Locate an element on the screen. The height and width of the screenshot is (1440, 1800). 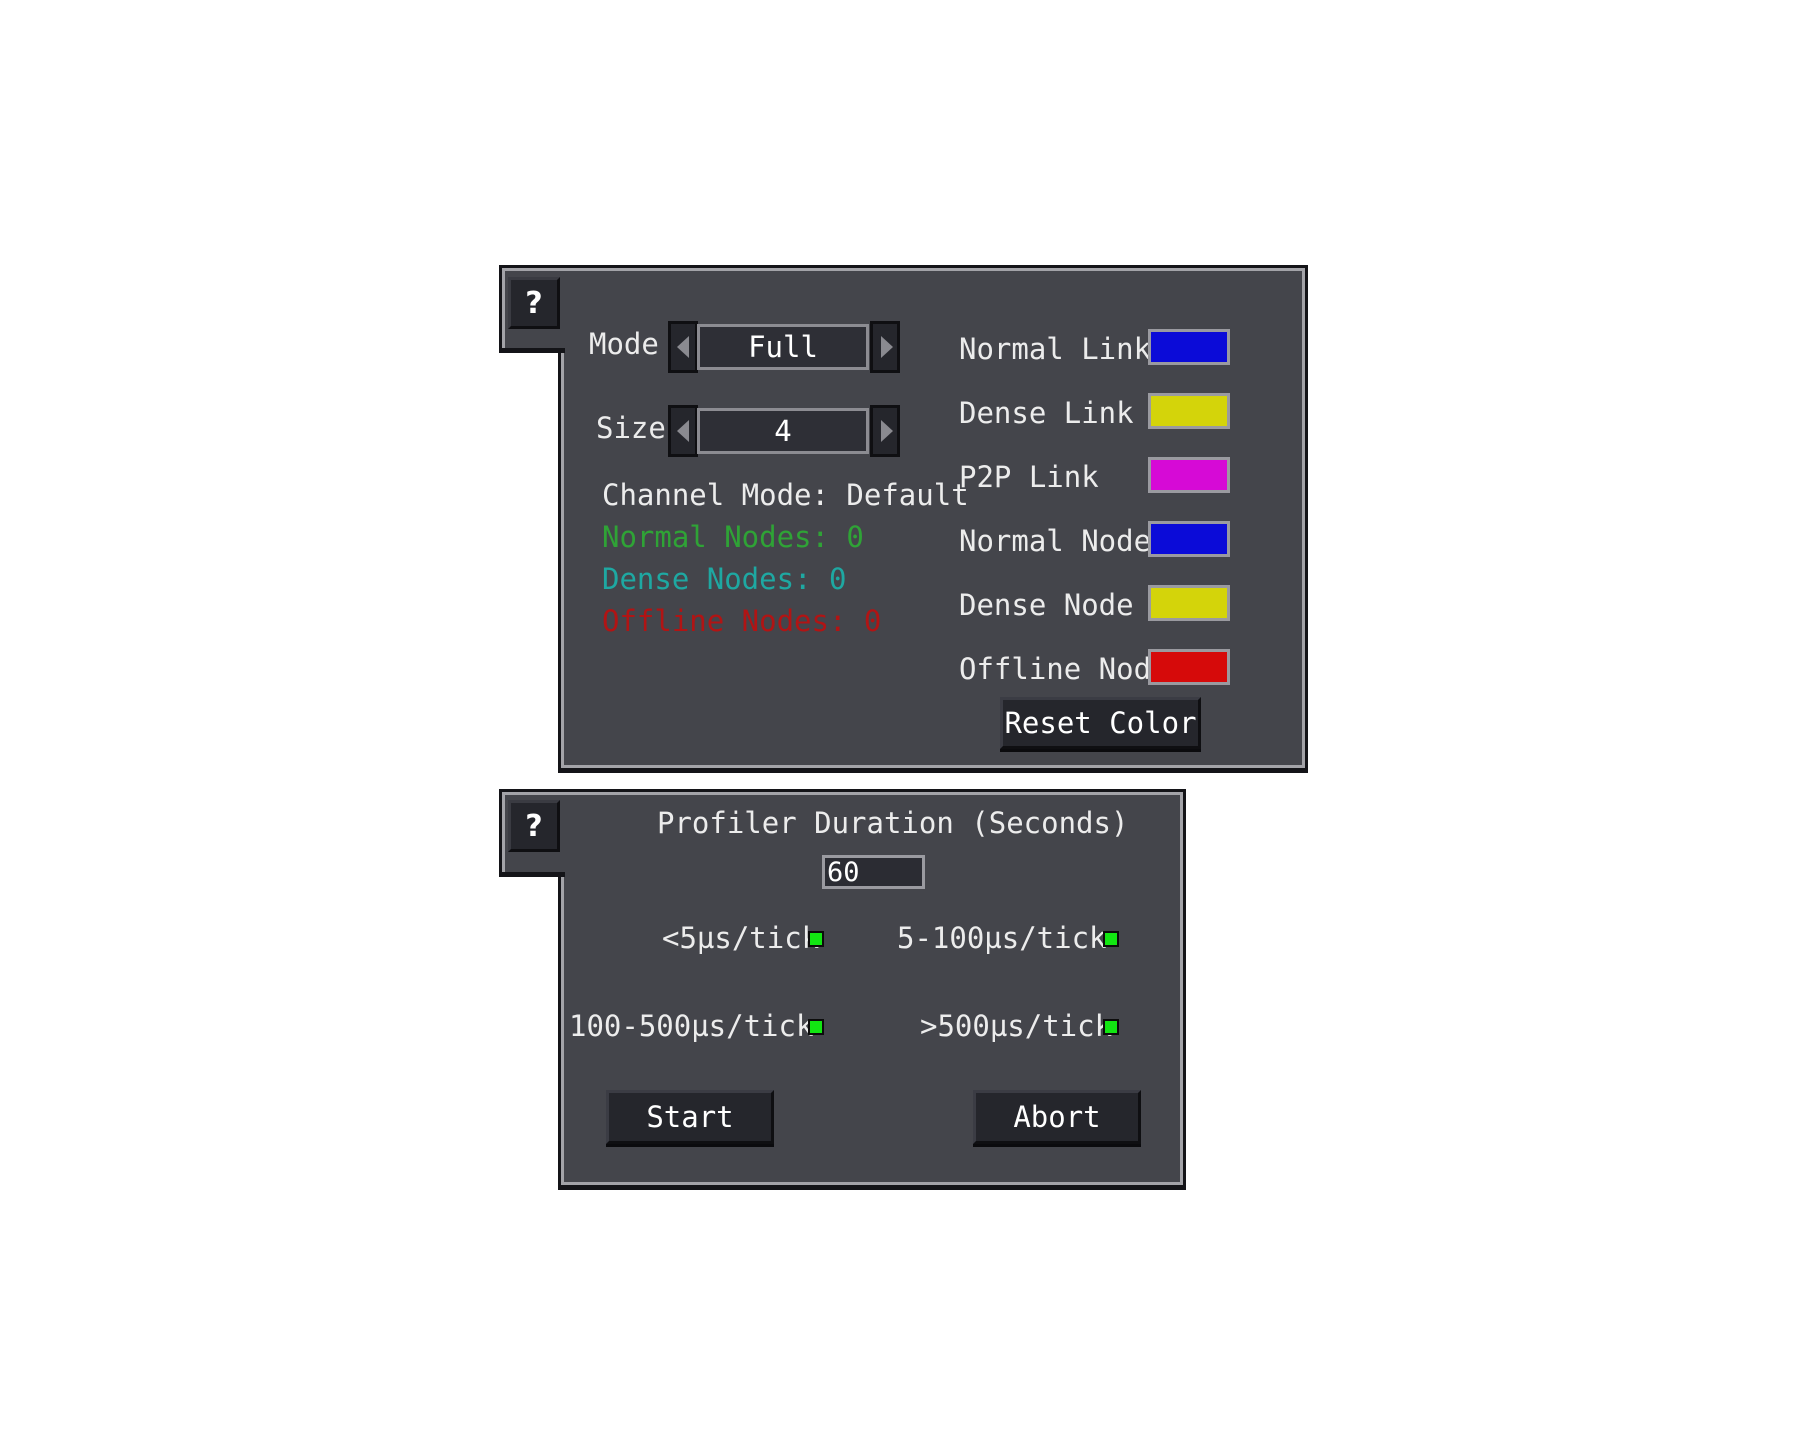
threshold-label-gt500: >500µs/tick is located at coordinates (1016, 1026).